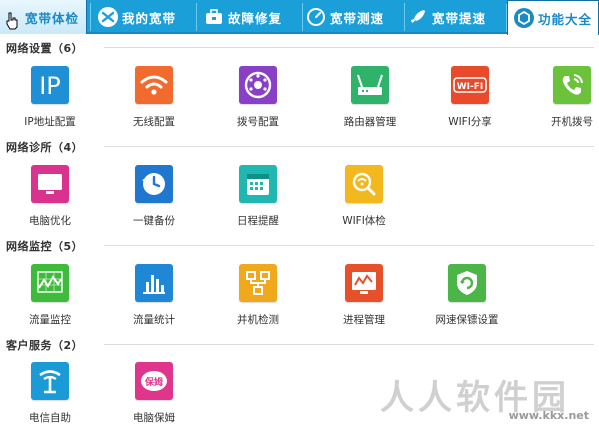  What do you see at coordinates (370, 85) in the screenshot?
I see `router-icon` at bounding box center [370, 85].